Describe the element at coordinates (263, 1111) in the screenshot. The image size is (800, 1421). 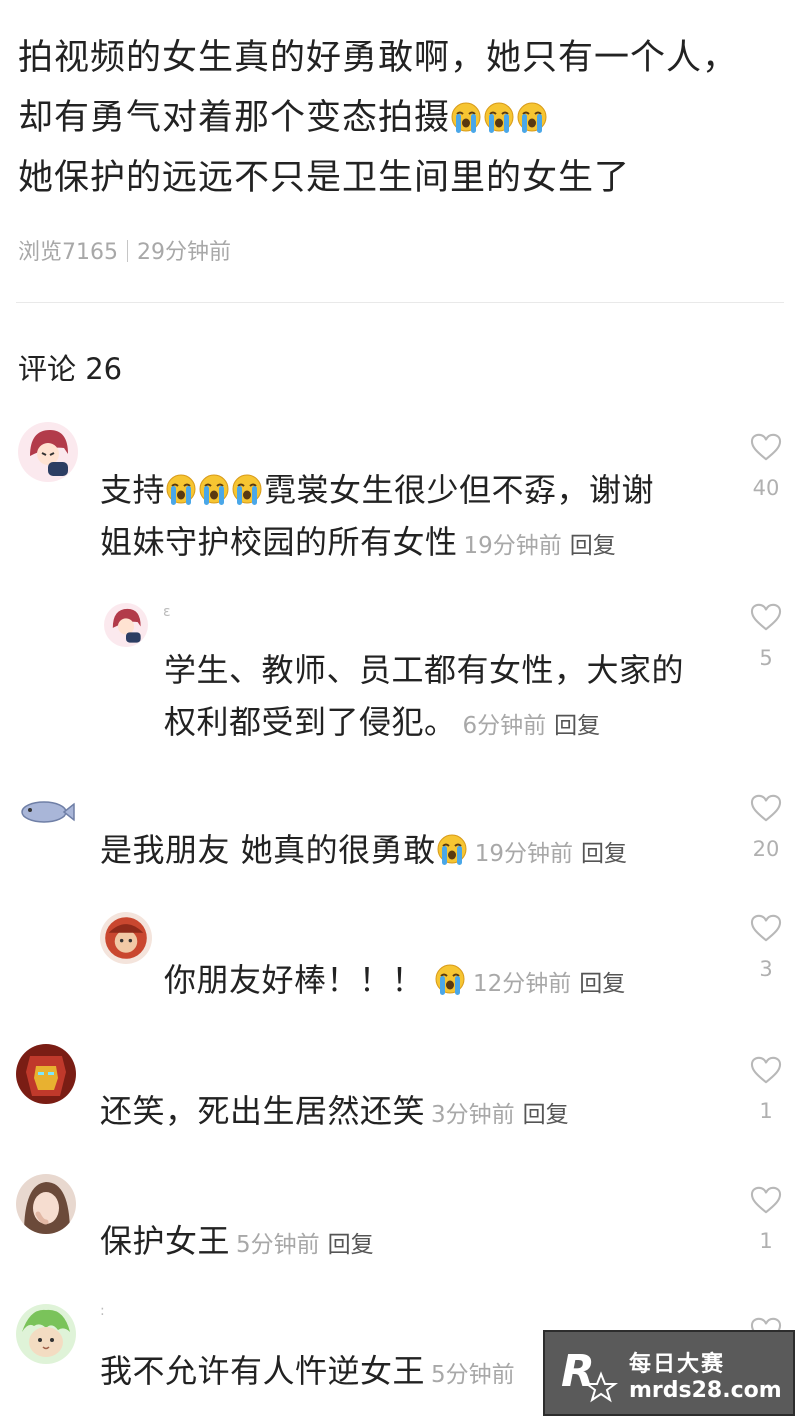
I see `comment-text-part: 还笑，死出生居然还笑` at that location.